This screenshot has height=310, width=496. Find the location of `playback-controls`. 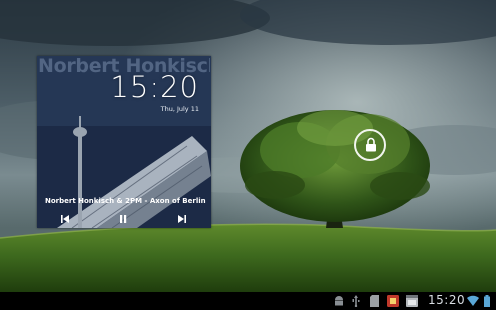

playback-controls is located at coordinates (124, 219).